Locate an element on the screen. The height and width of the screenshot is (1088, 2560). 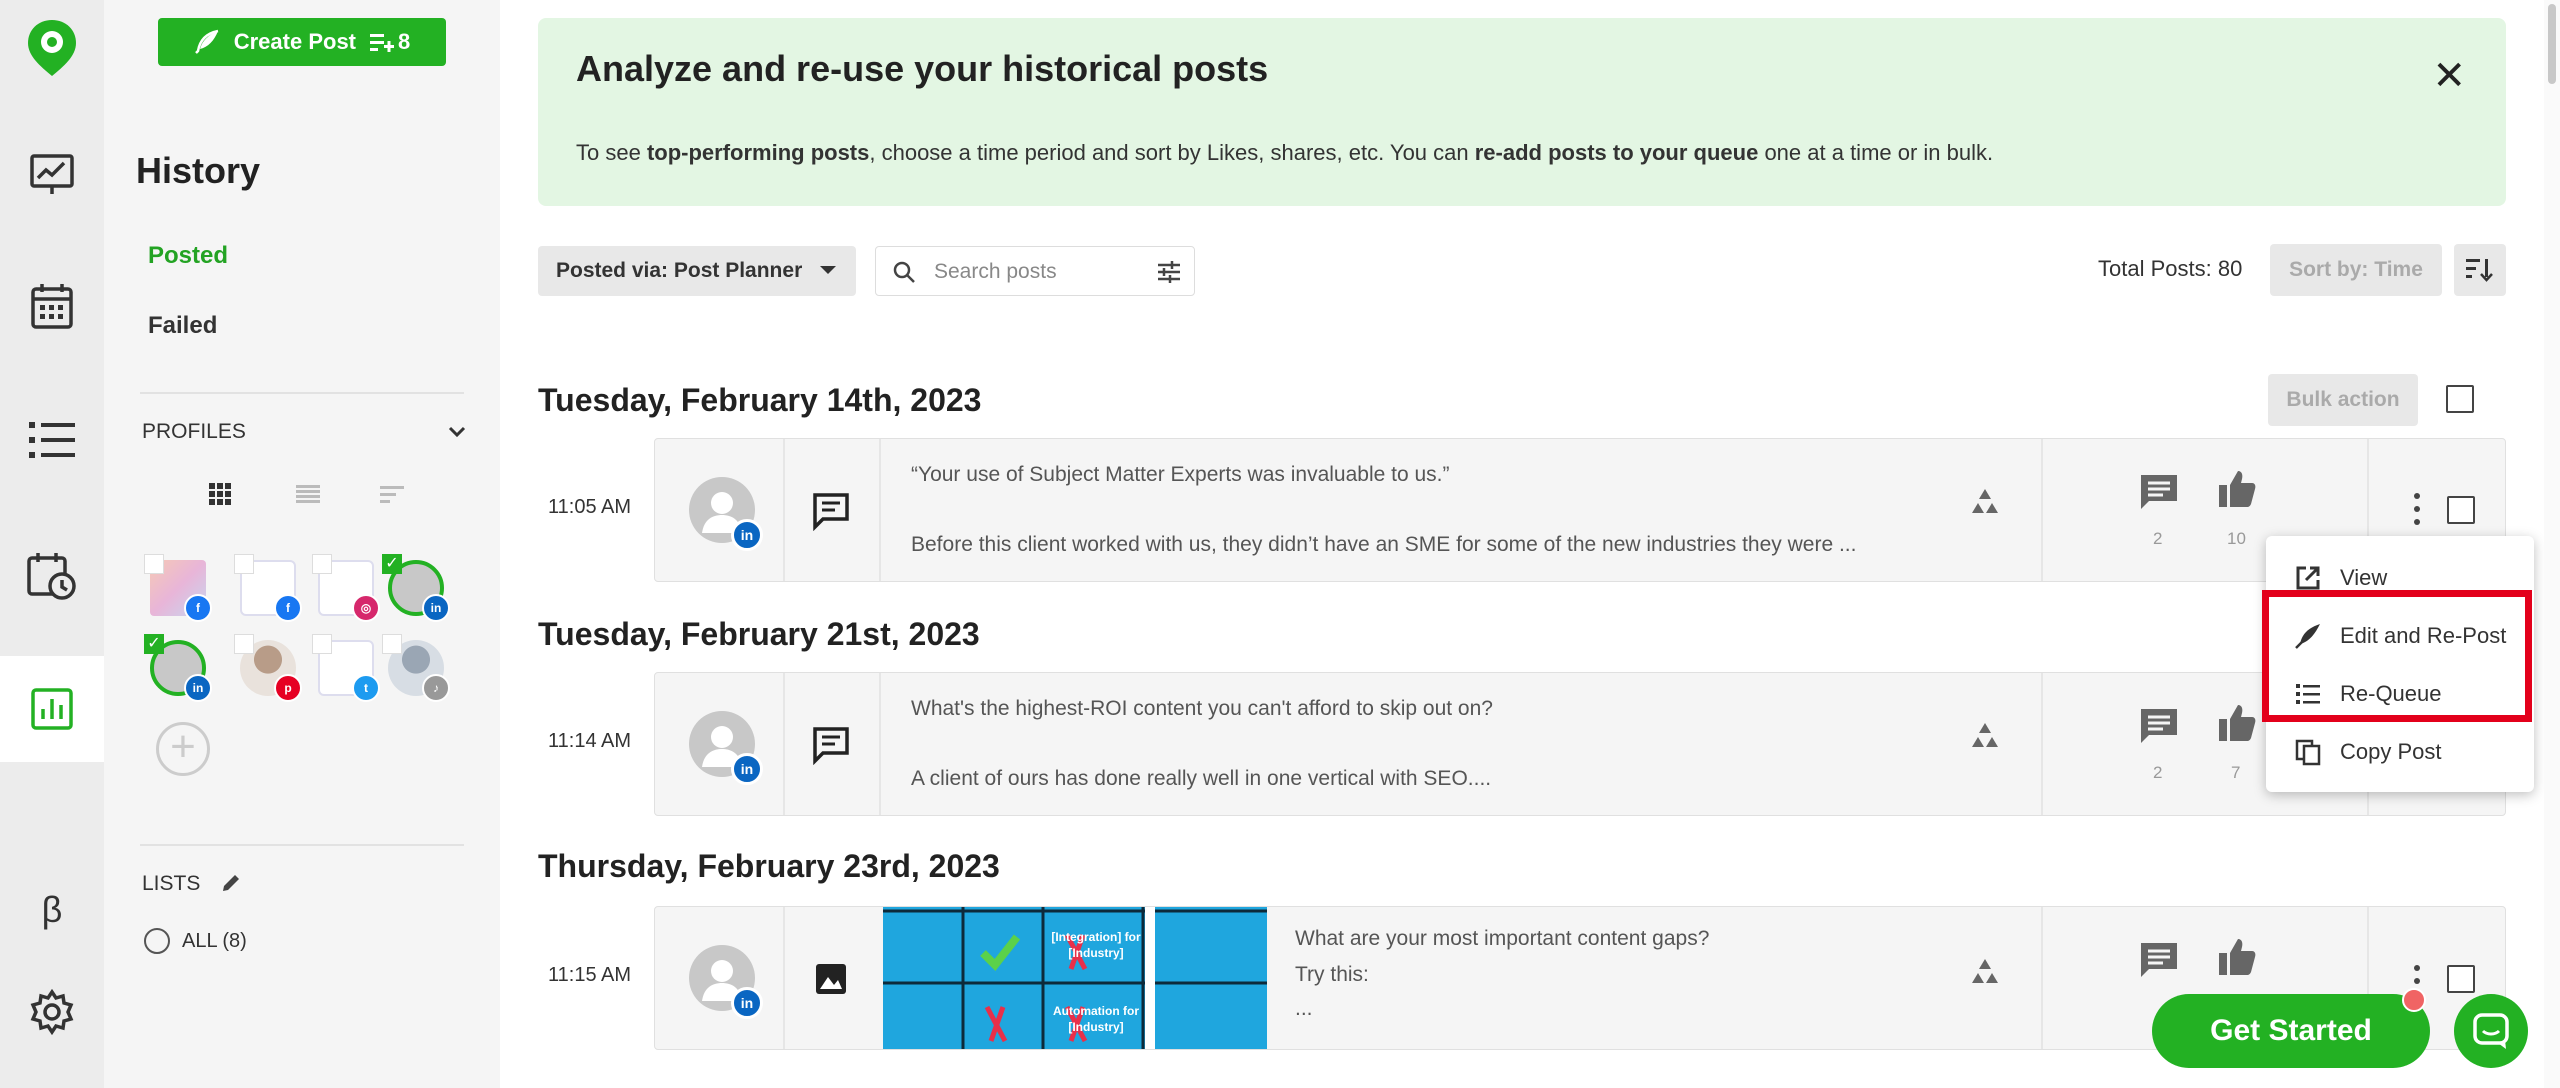
chat-launcher-button is located at coordinates (2491, 1031).